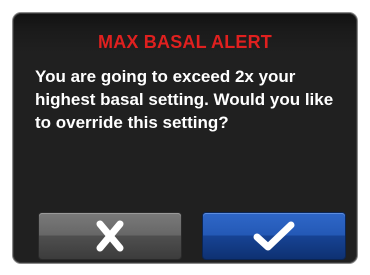 This screenshot has width=370, height=275. I want to click on confirm-button, so click(274, 236).